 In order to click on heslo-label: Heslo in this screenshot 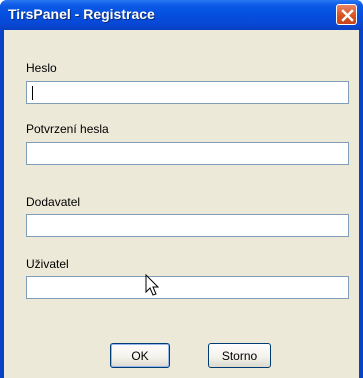, I will do `click(41, 68)`.